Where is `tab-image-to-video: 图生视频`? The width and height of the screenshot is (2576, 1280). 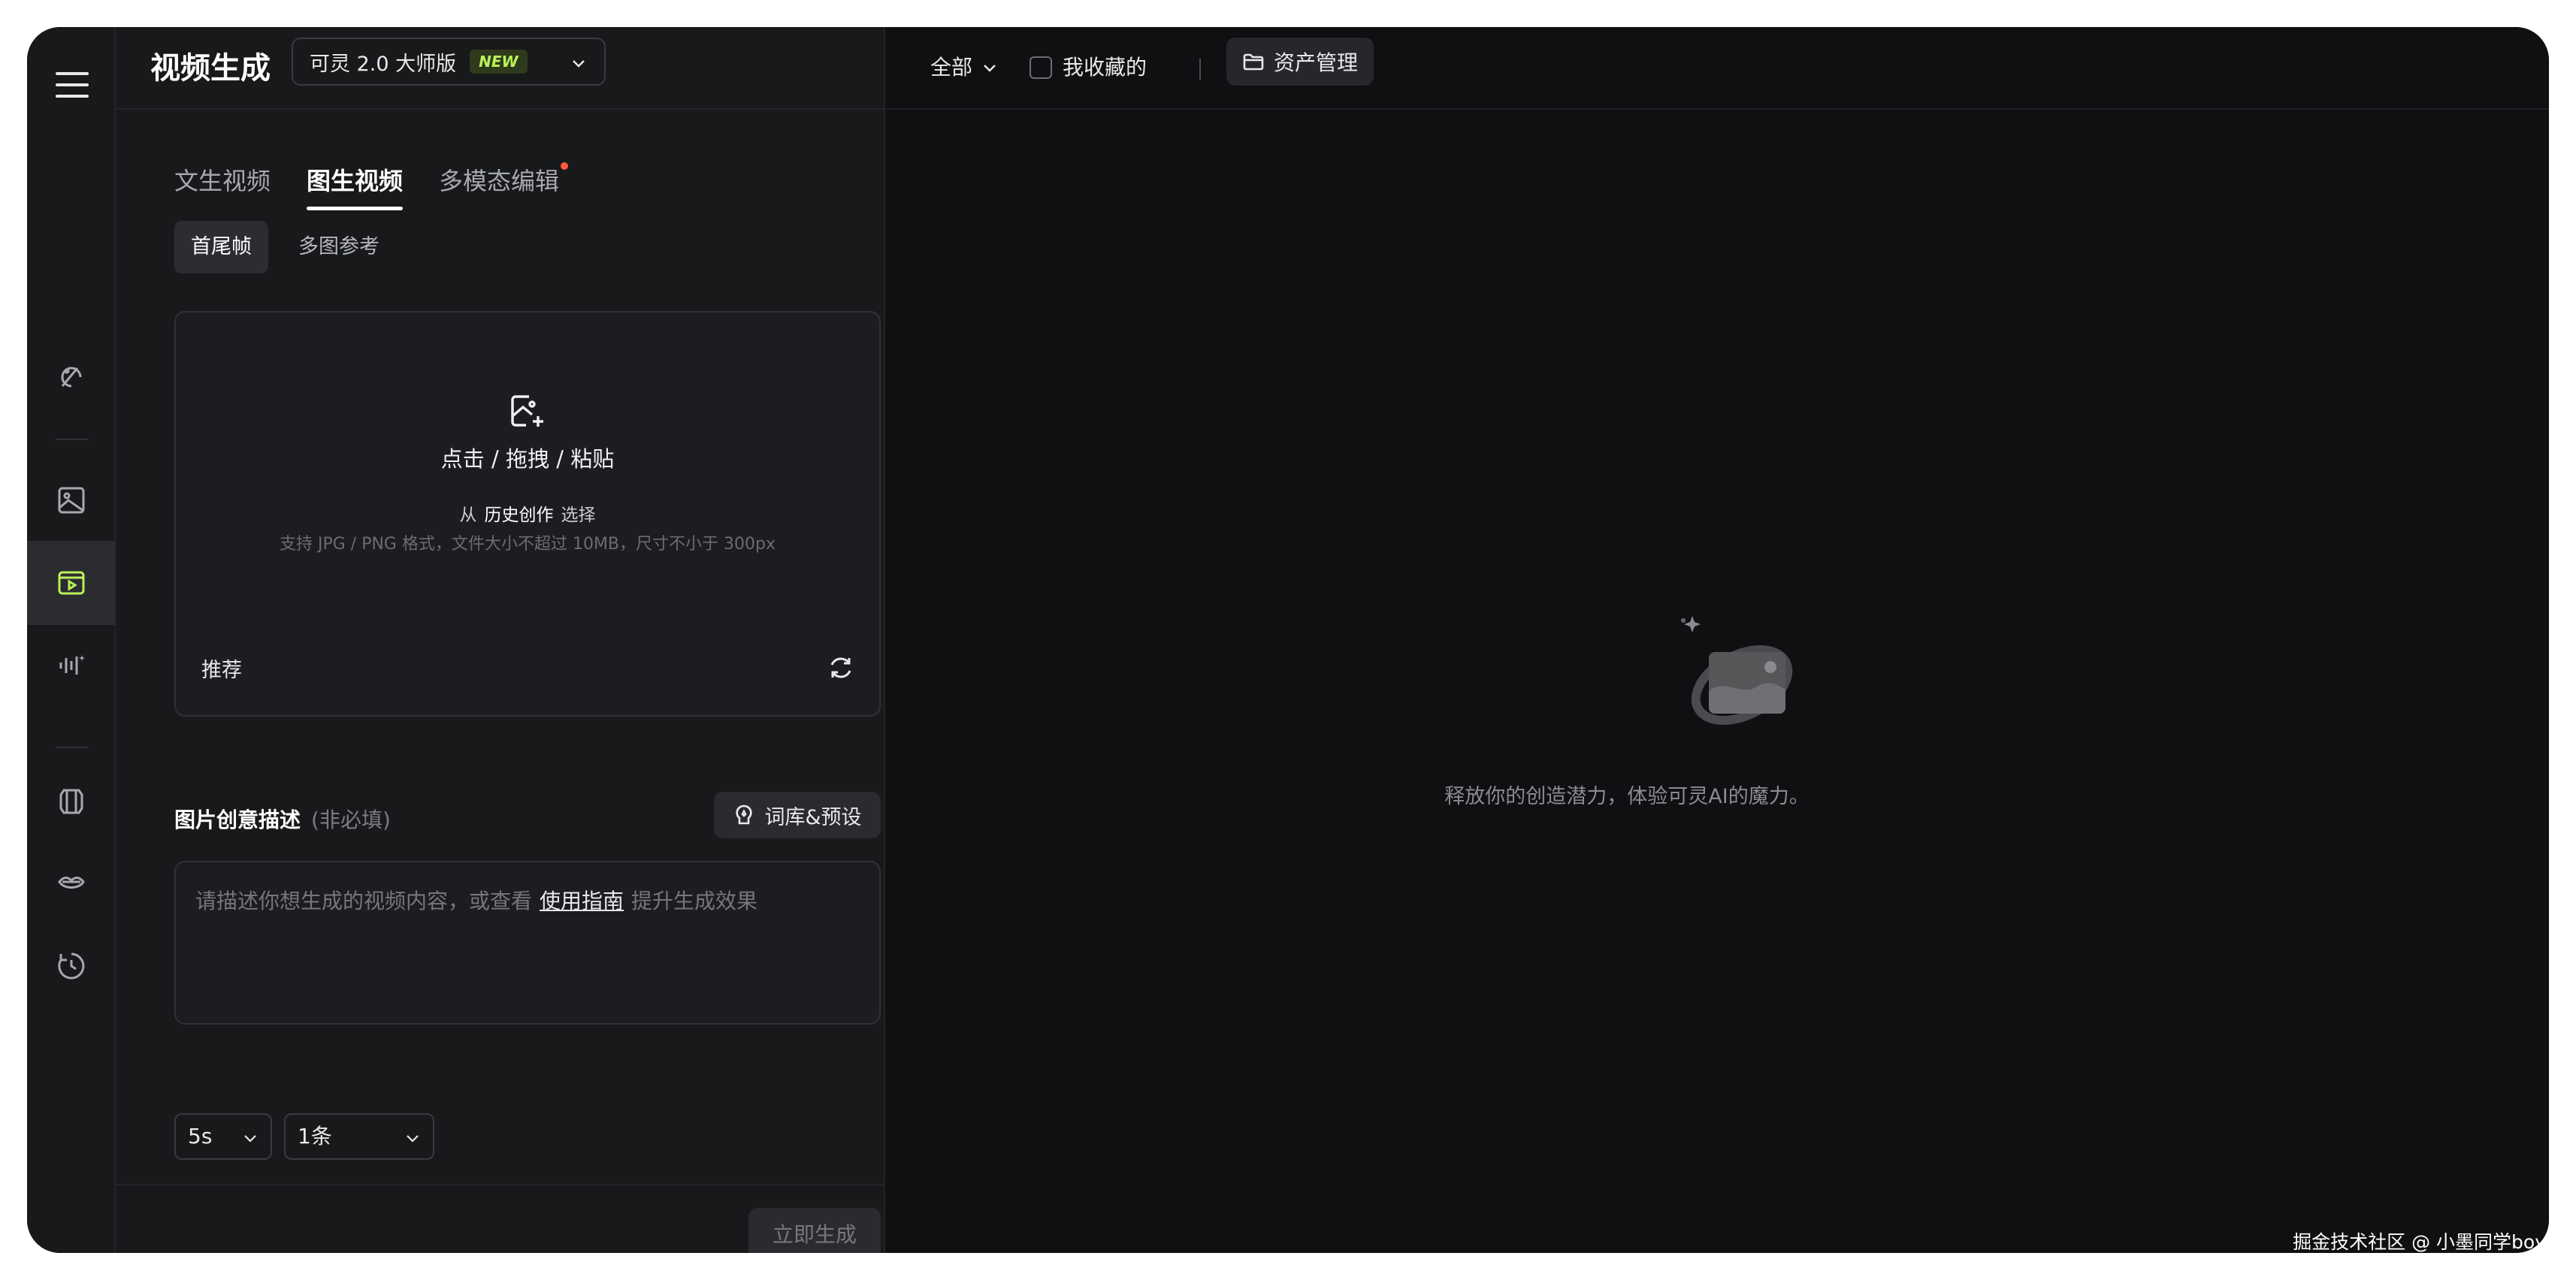
tab-image-to-video: 图生视频 is located at coordinates (356, 186).